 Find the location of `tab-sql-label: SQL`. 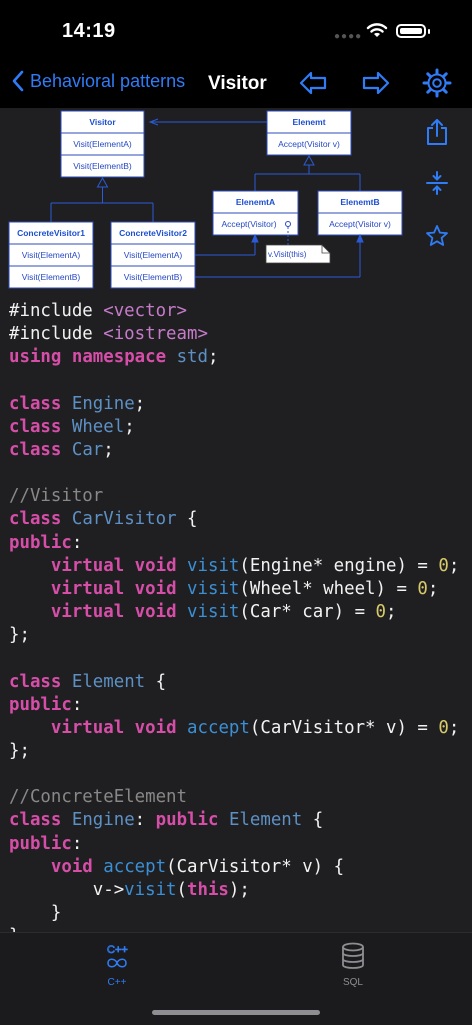

tab-sql-label: SQL is located at coordinates (352, 982).